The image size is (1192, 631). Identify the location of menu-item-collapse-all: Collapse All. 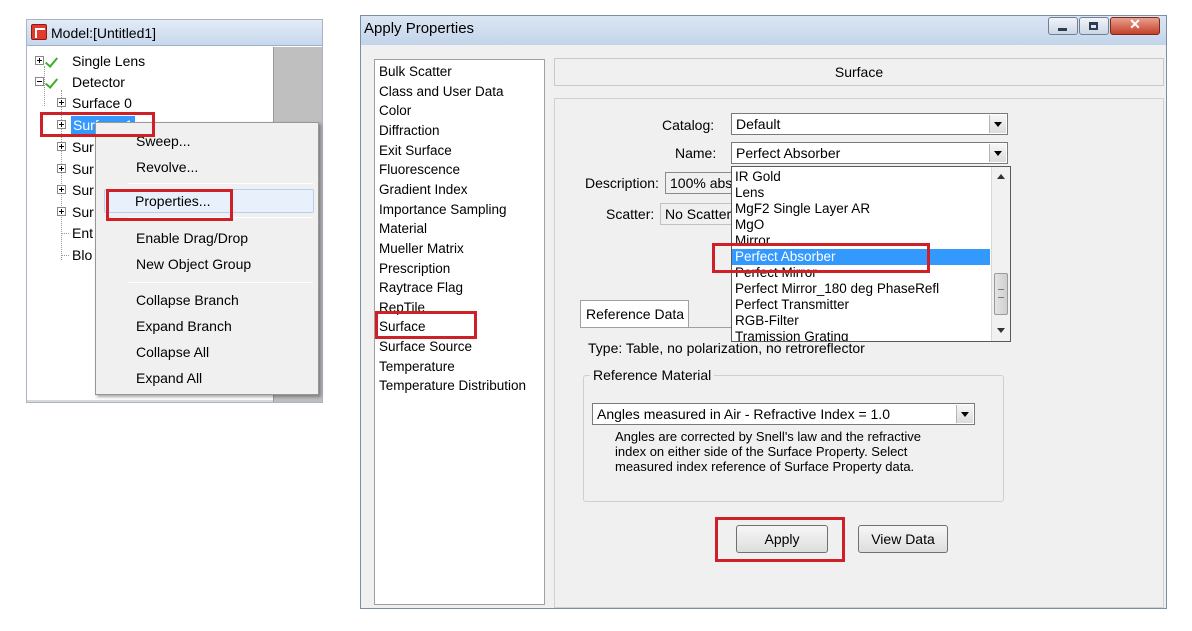
(172, 352).